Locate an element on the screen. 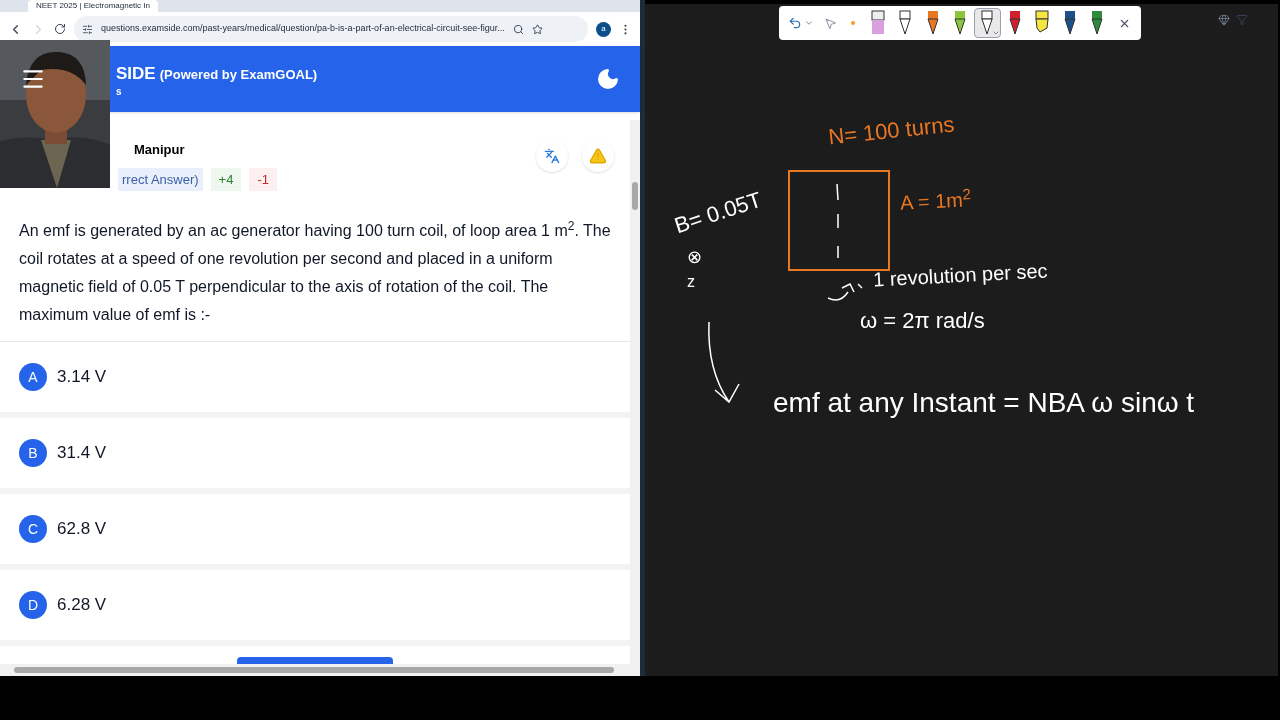  handwritten-note: emf at any Instant = NBA ω sinω t is located at coordinates (984, 403).